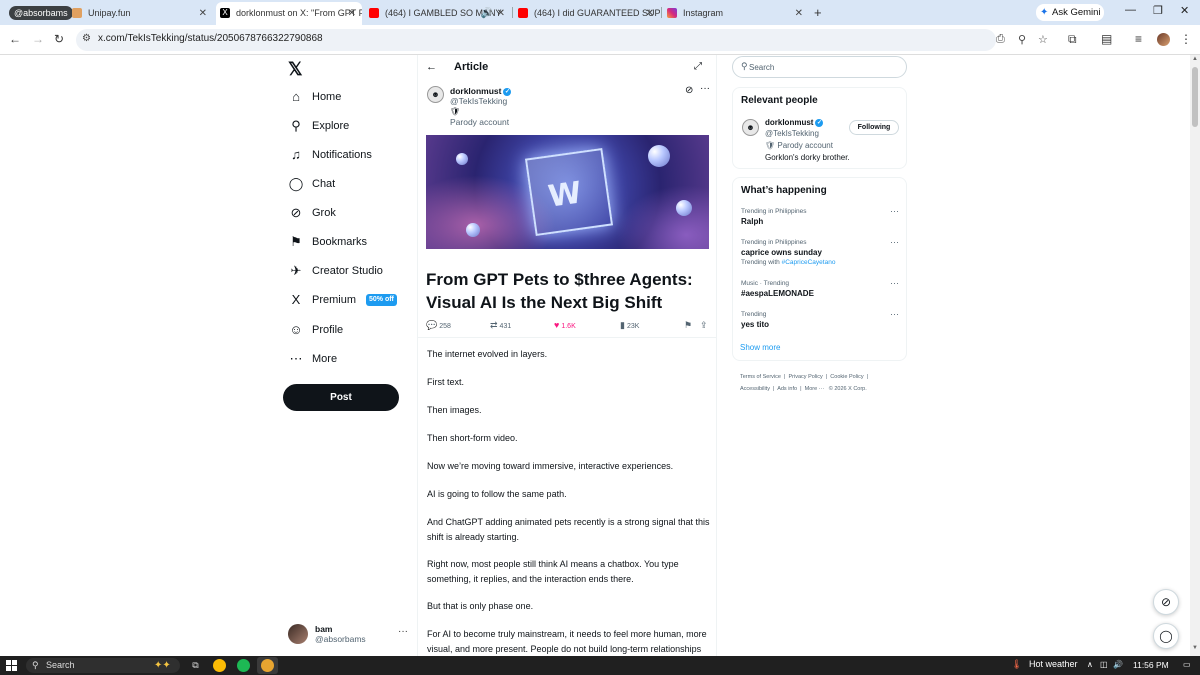 The width and height of the screenshot is (1200, 675). What do you see at coordinates (295, 69) in the screenshot?
I see `x-logo-icon: 𝕏` at bounding box center [295, 69].